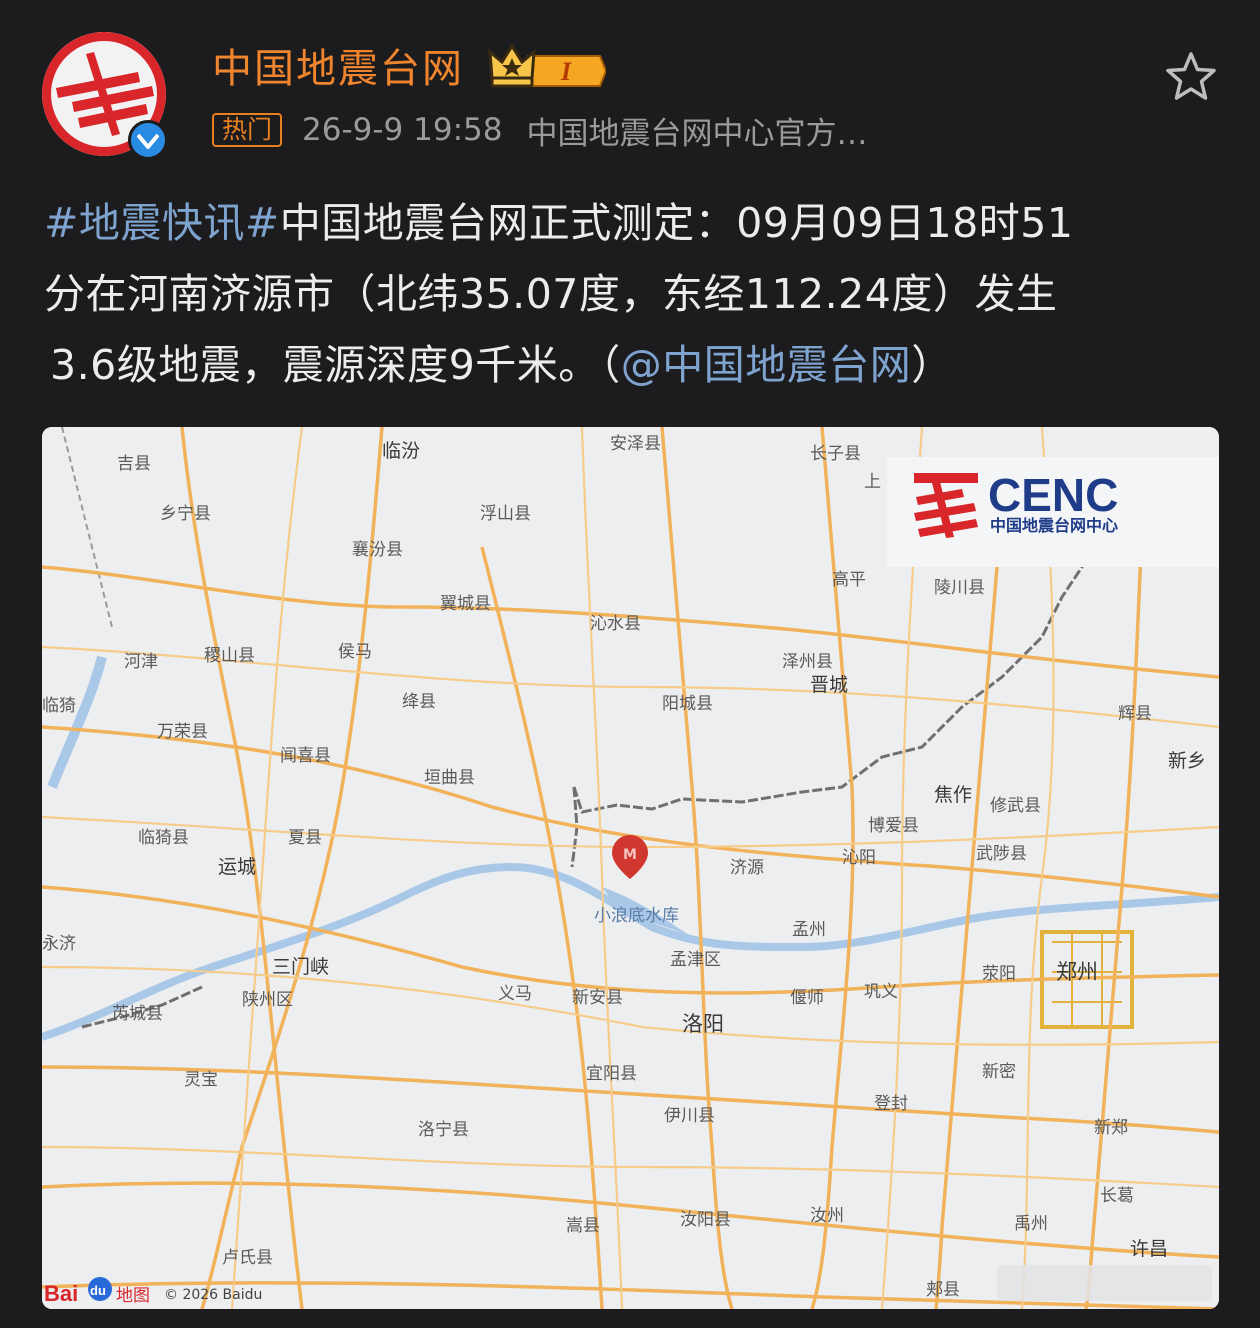 This screenshot has width=1260, height=1328. I want to click on map-label: 垣曲县, so click(449, 778).